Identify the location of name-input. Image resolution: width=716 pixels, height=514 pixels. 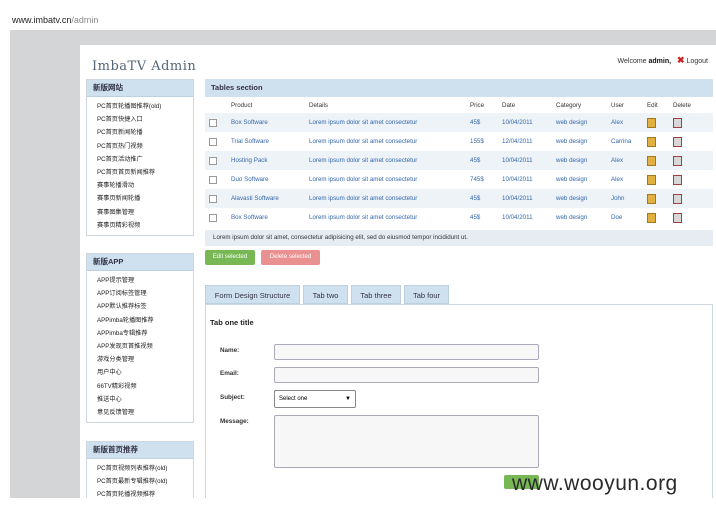
(406, 352).